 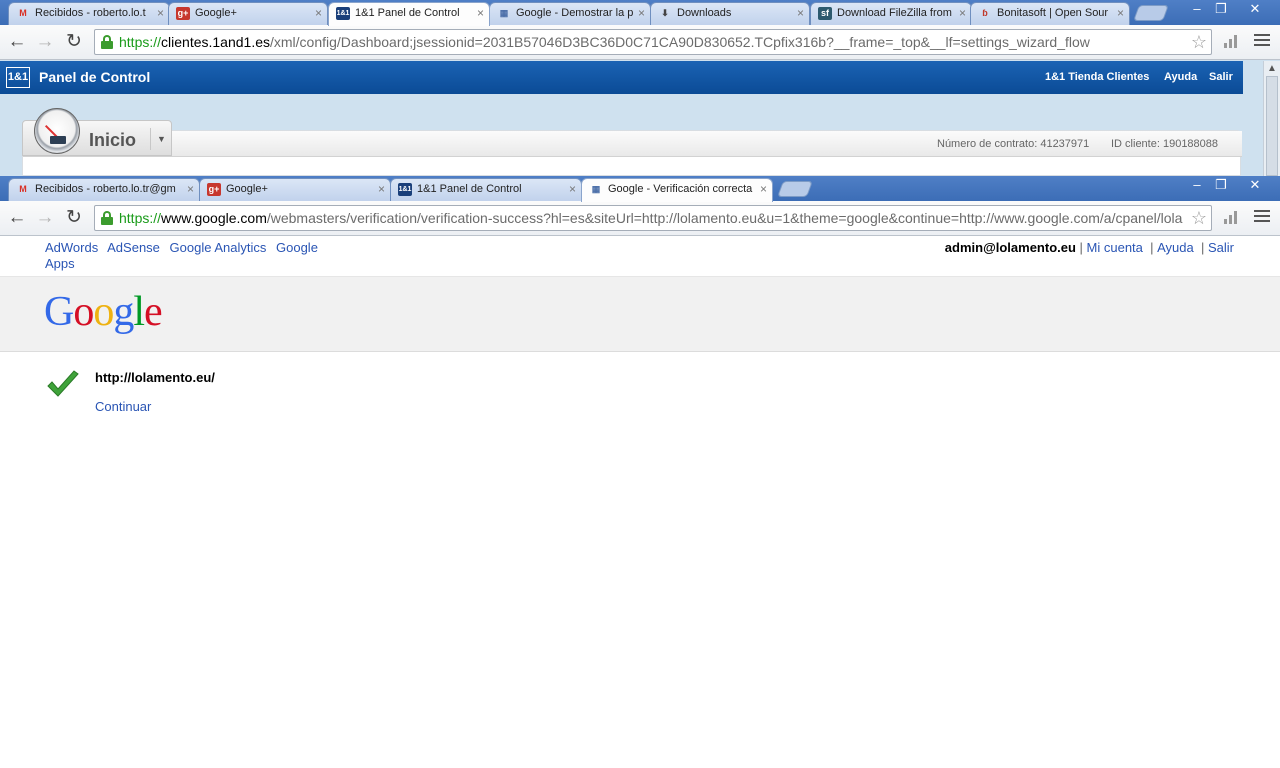 What do you see at coordinates (95, 77) in the screenshot?
I see `panel-title: Panel de Control` at bounding box center [95, 77].